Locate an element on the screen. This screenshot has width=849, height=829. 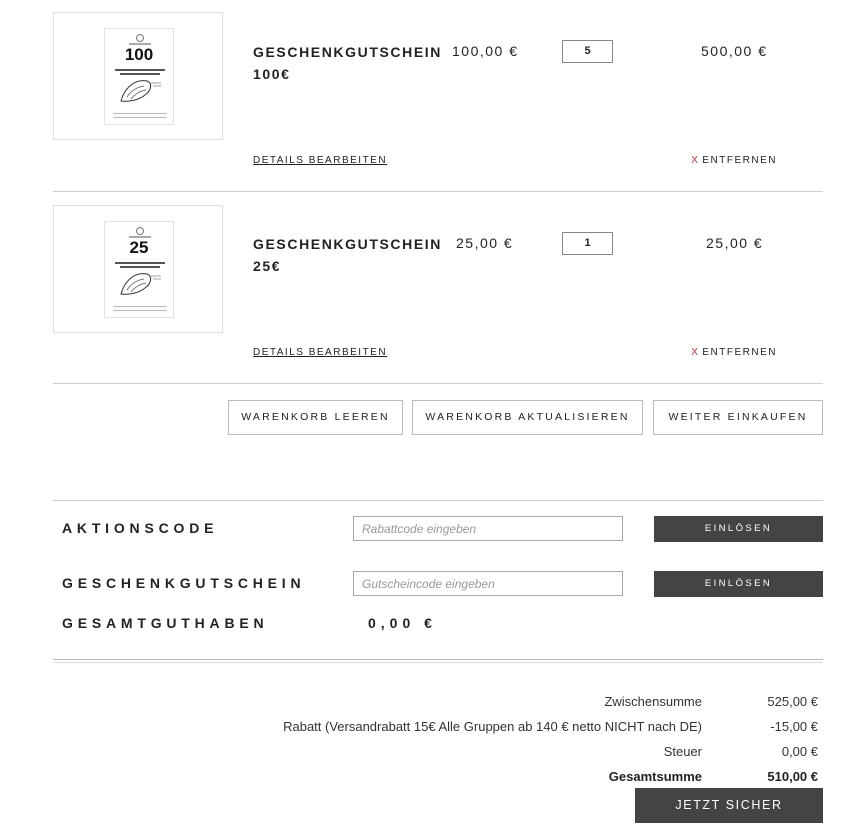
redeem-promo-button: EINLÖSEN is located at coordinates (738, 529).